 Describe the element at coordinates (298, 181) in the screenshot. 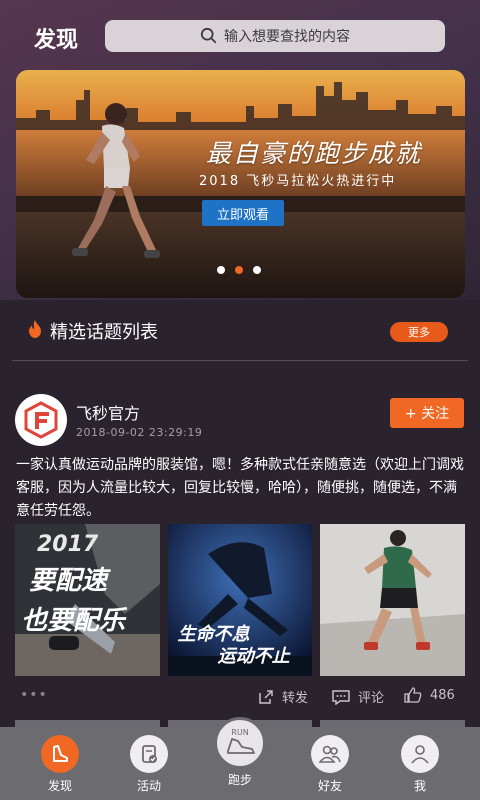

I see `banner-subtitle: 2018 飞秒马拉松火热进行中` at that location.